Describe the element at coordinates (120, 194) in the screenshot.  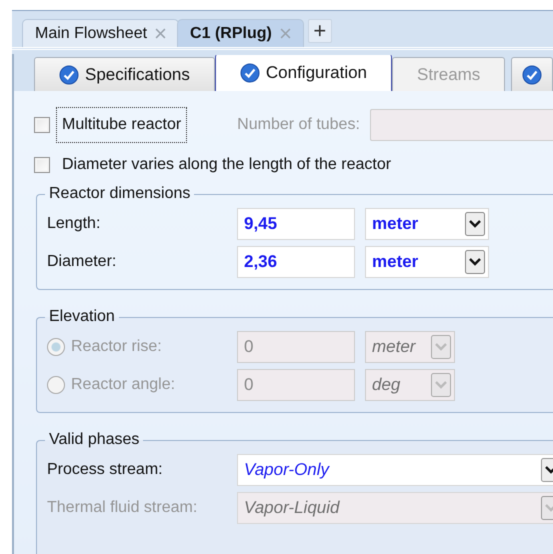
I see `group-title: Reactor dimensions` at that location.